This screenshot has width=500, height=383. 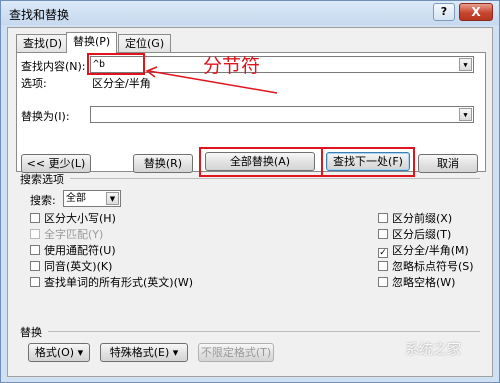 I want to click on option-whole-word: 全字匹配(Y), so click(x=66, y=233).